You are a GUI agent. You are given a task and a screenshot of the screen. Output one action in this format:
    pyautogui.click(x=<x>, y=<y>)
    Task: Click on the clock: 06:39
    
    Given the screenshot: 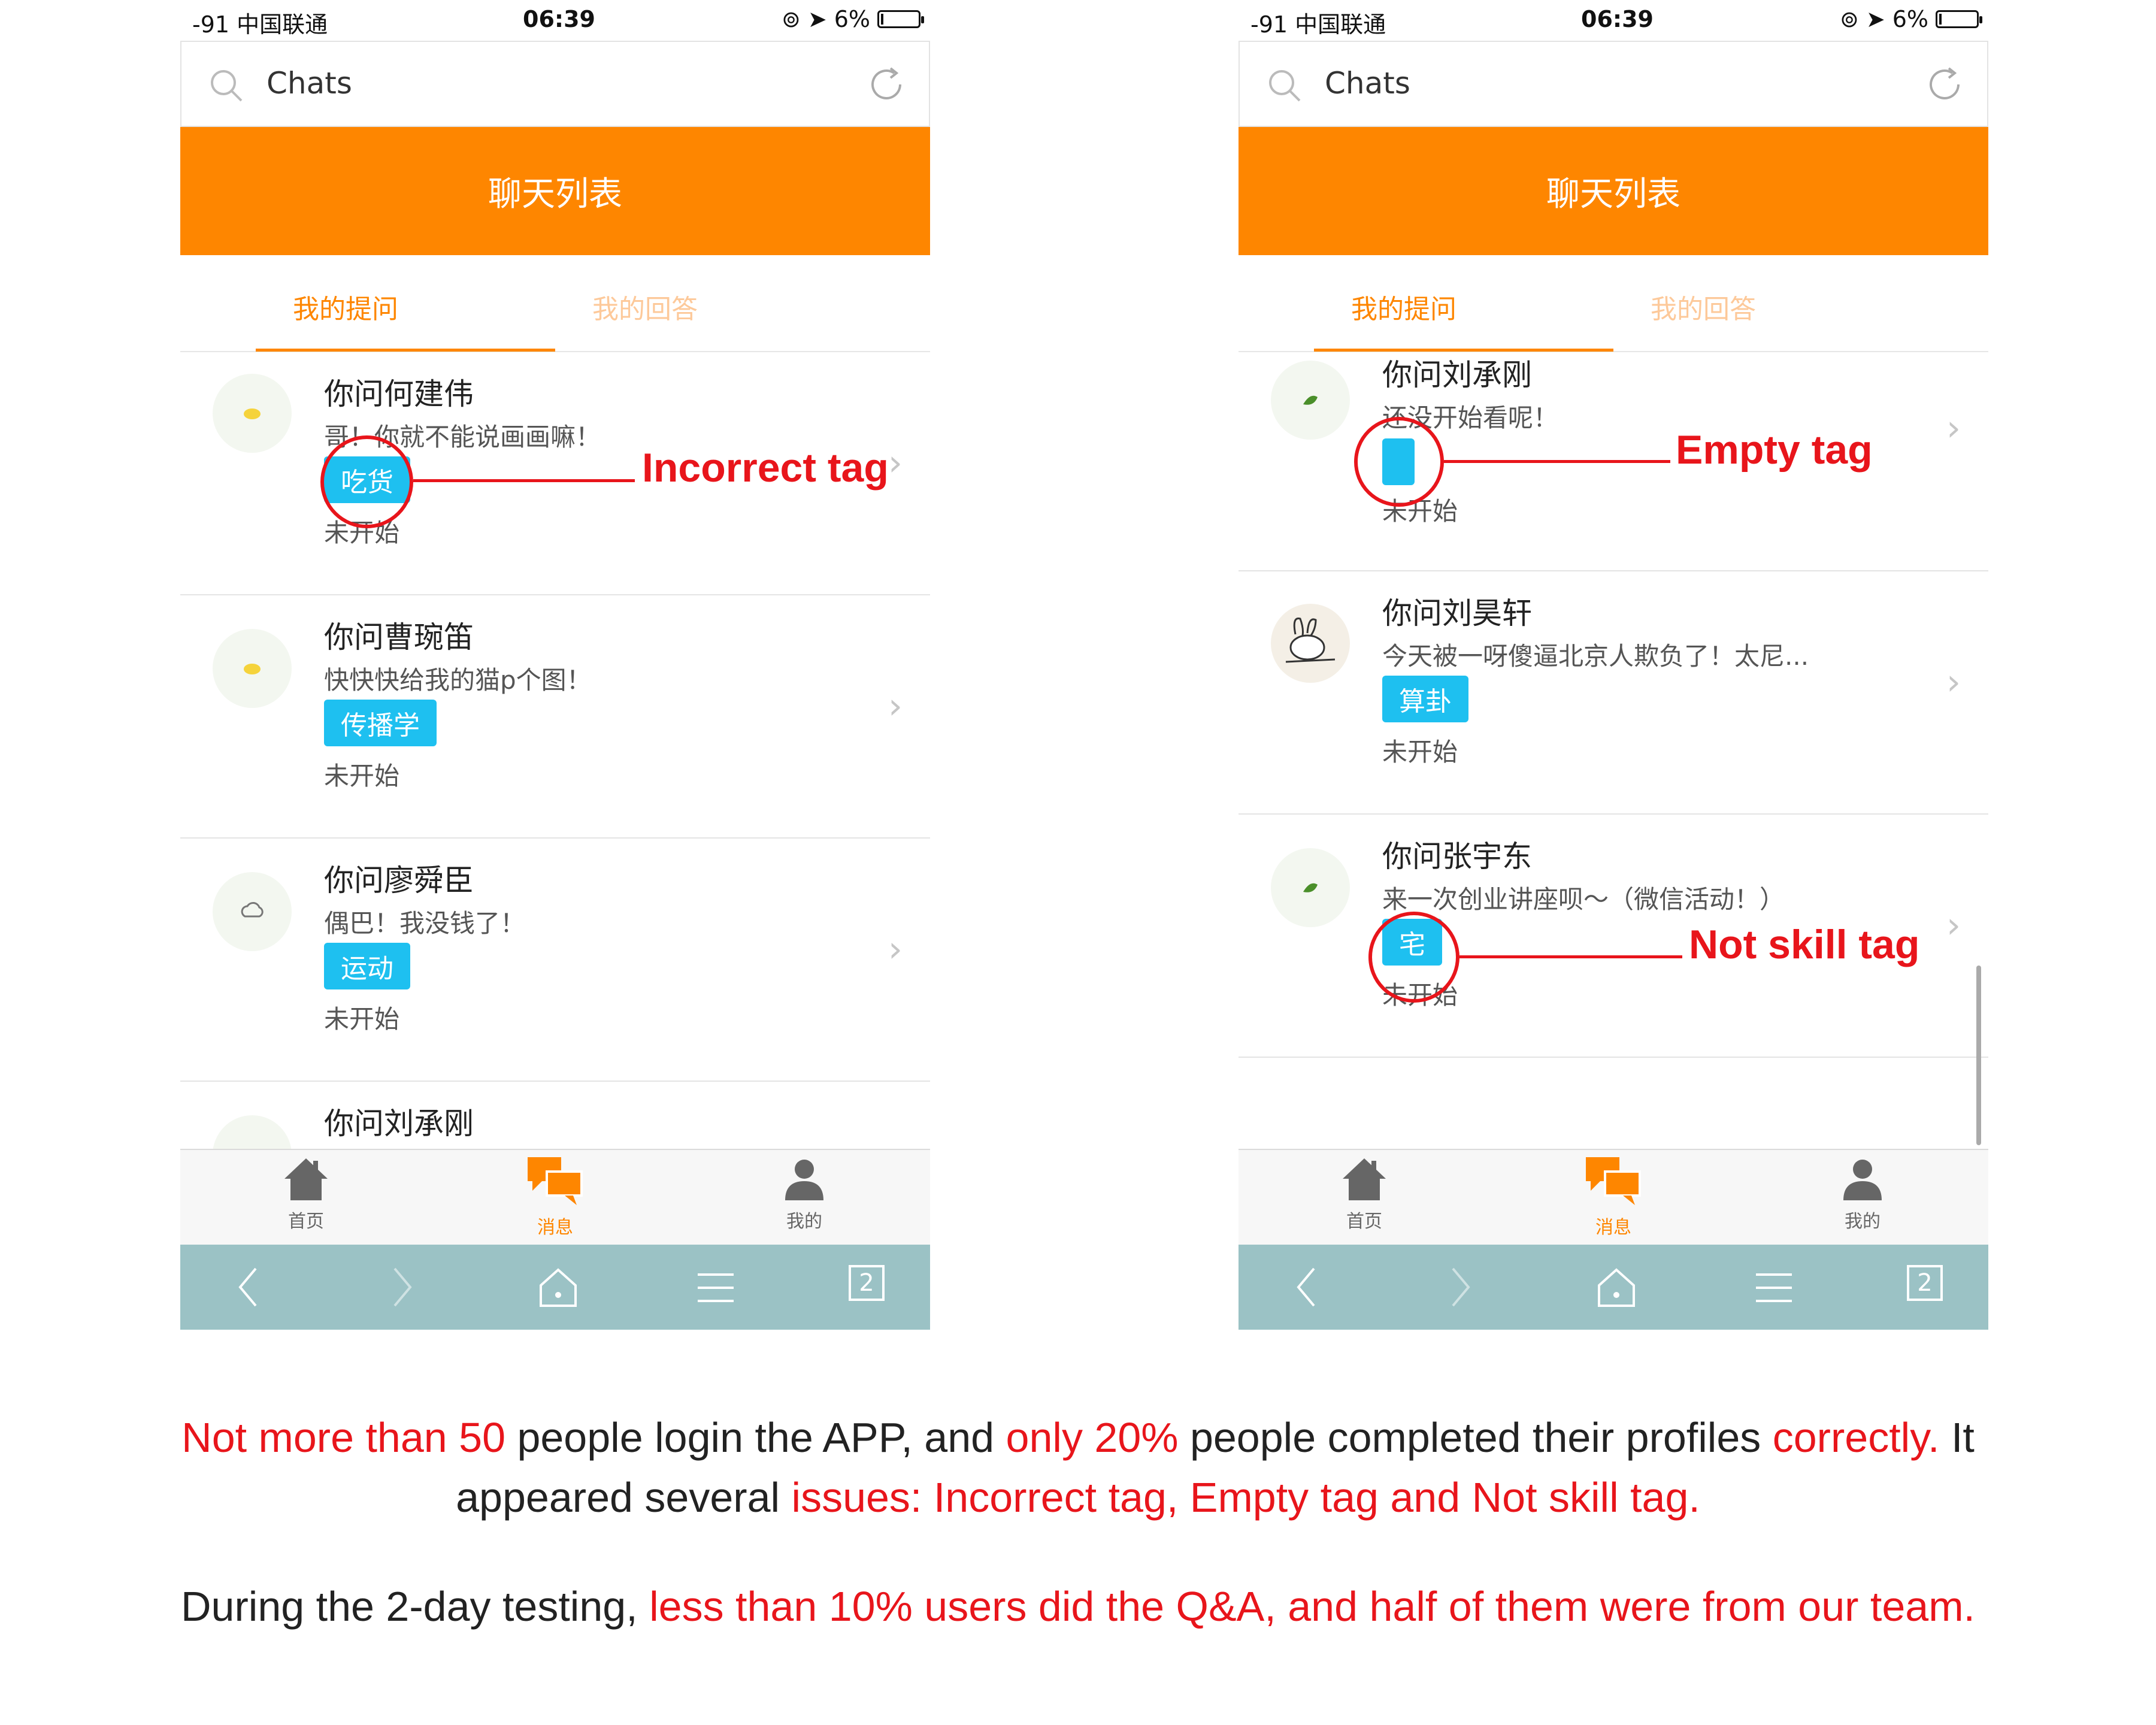 What is the action you would take?
    pyautogui.click(x=1618, y=19)
    